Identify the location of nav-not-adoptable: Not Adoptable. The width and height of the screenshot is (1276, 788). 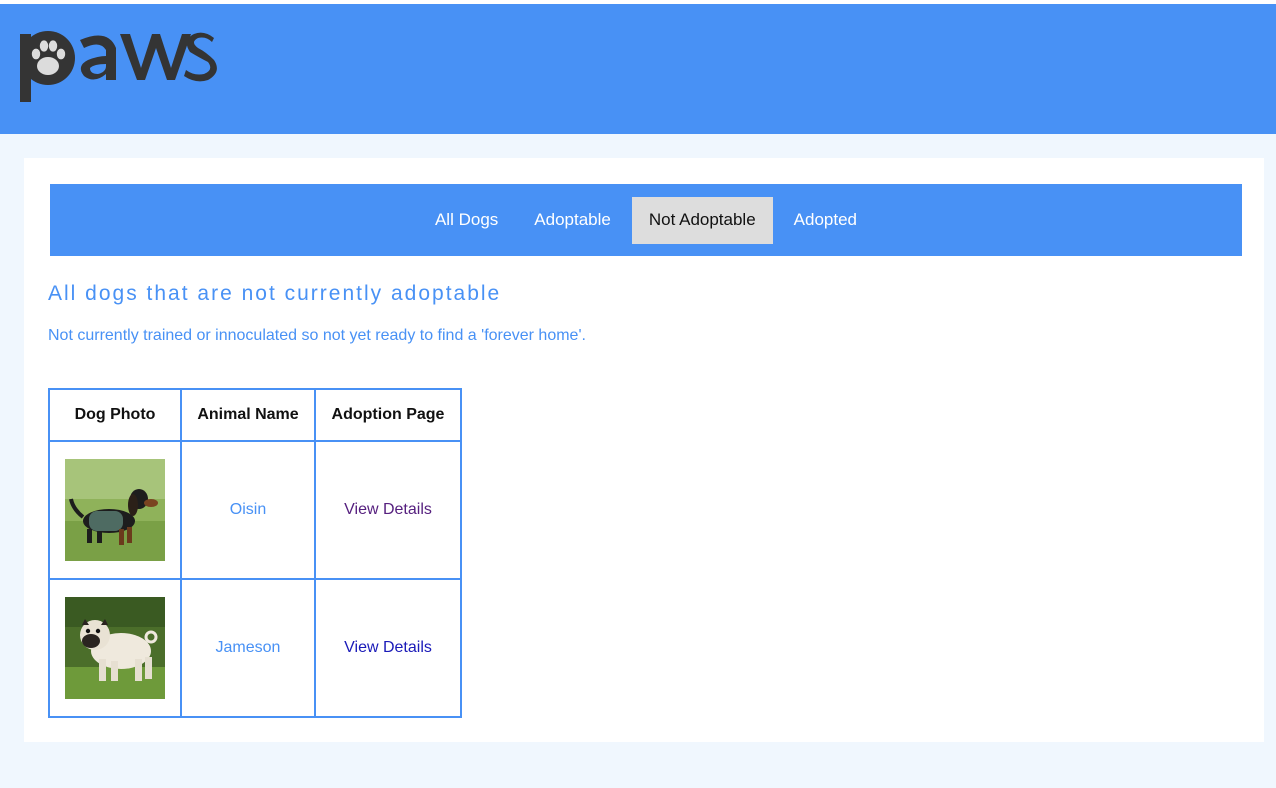
(702, 220).